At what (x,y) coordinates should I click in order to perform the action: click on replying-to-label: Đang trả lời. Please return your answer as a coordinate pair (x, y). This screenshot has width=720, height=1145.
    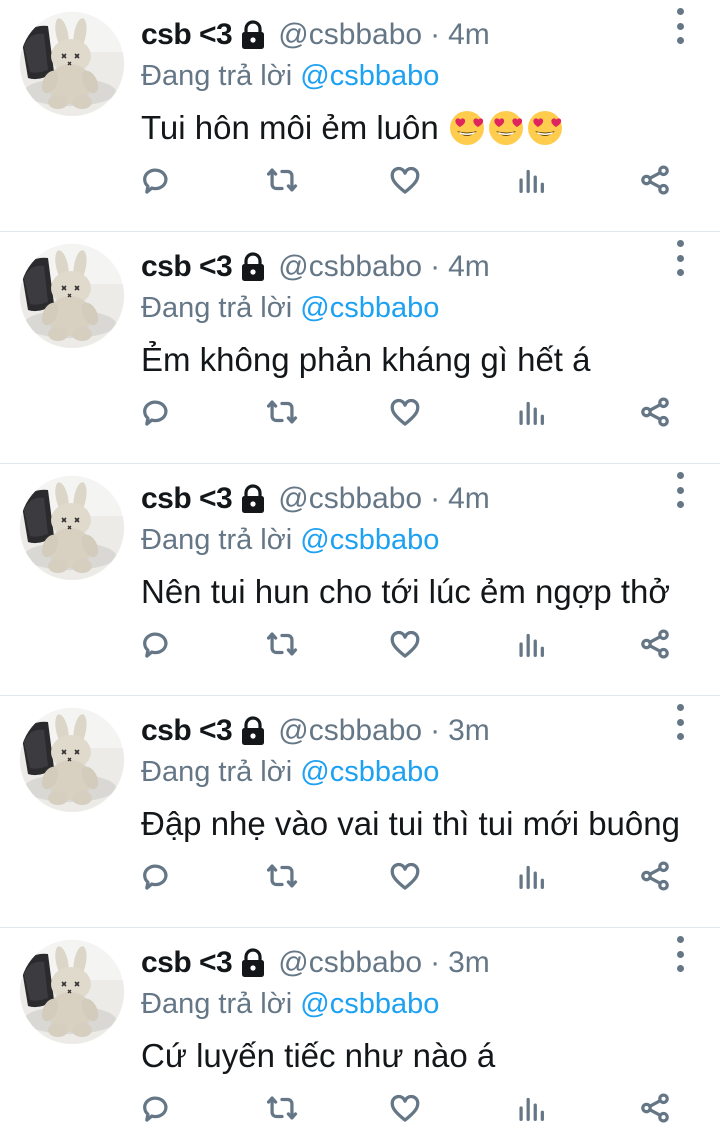
    Looking at the image, I should click on (217, 308).